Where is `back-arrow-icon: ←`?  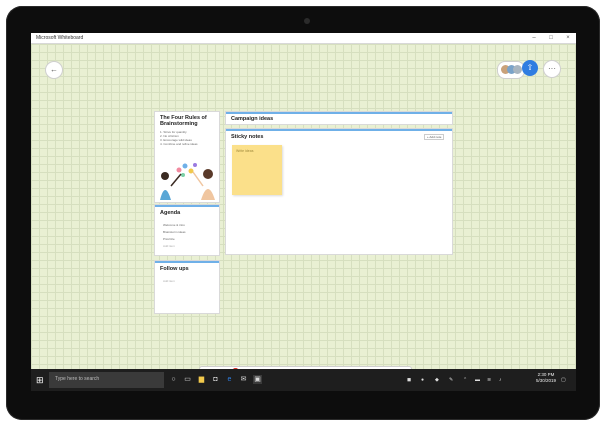
back-arrow-icon: ← is located at coordinates (54, 69).